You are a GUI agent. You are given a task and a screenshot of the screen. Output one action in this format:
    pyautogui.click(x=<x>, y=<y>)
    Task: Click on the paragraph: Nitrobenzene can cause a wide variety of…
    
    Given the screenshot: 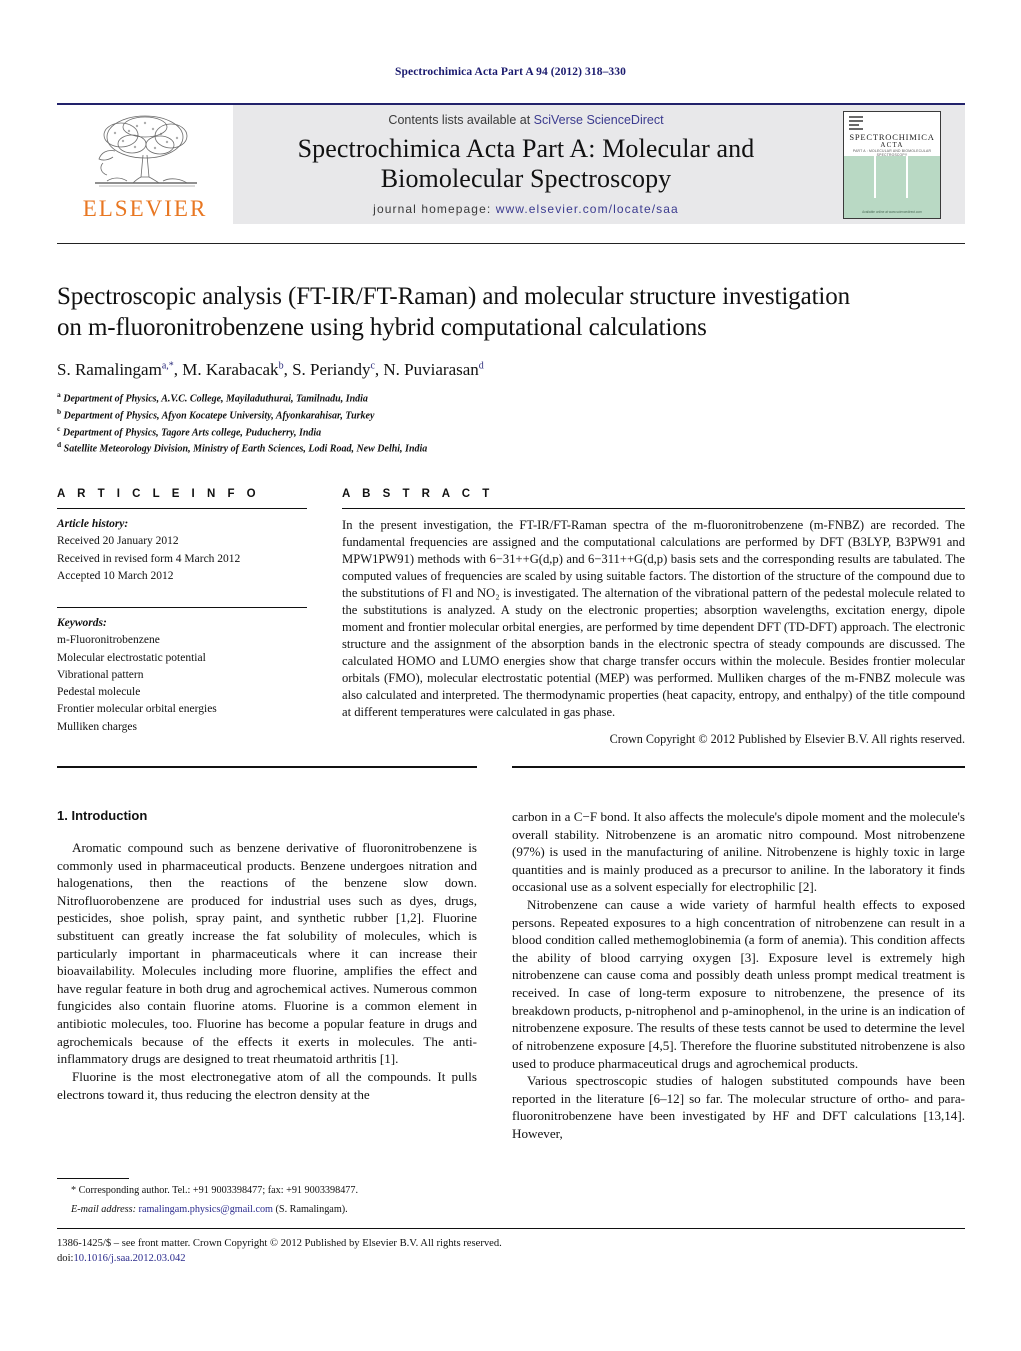 What is the action you would take?
    pyautogui.click(x=738, y=984)
    